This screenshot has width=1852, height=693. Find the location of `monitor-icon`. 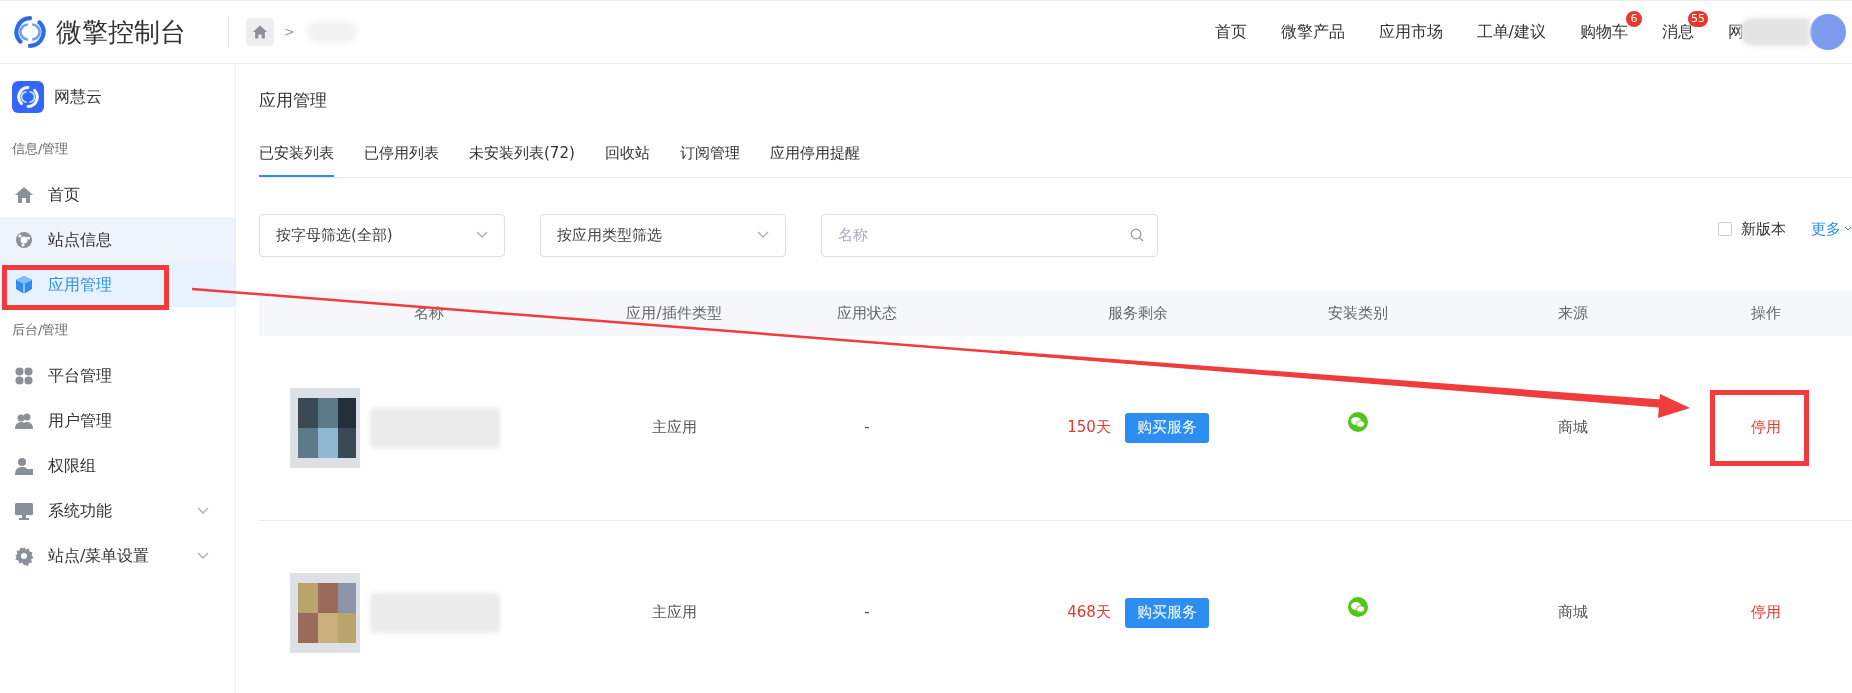

monitor-icon is located at coordinates (24, 510).